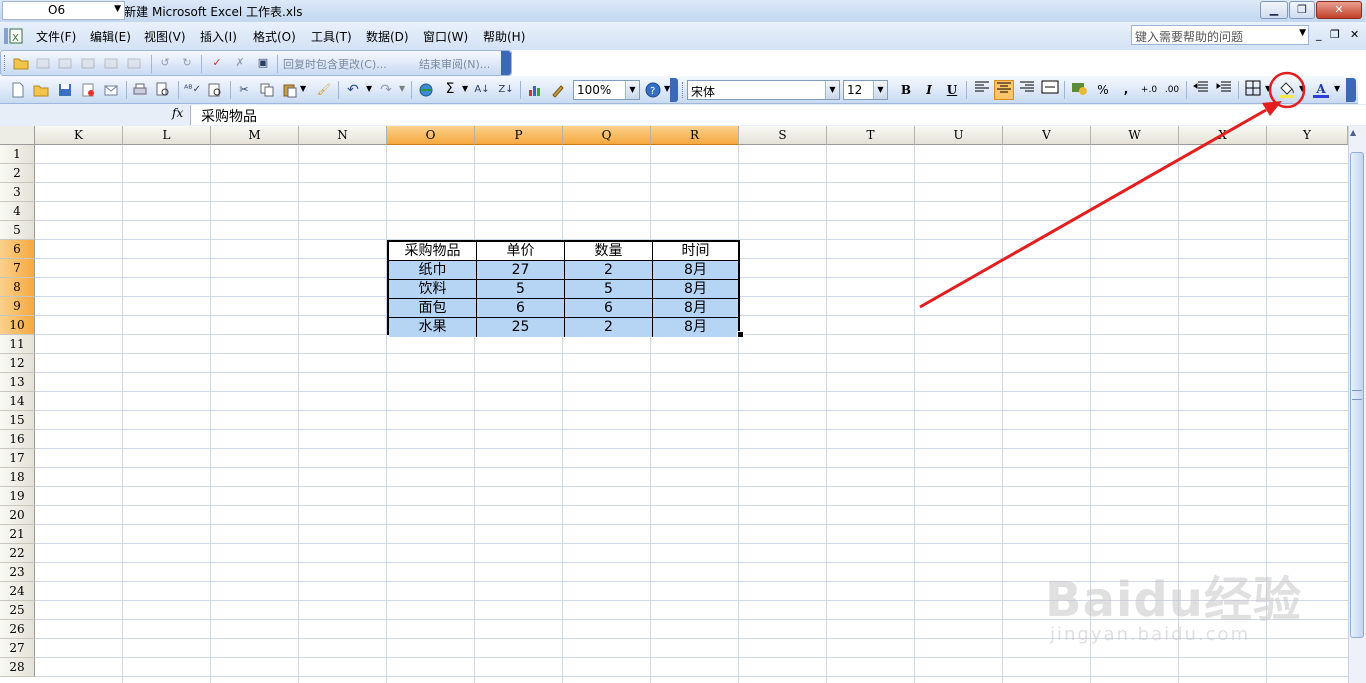 The width and height of the screenshot is (1366, 683). Describe the element at coordinates (17, 477) in the screenshot. I see `row-header-18: 18` at that location.